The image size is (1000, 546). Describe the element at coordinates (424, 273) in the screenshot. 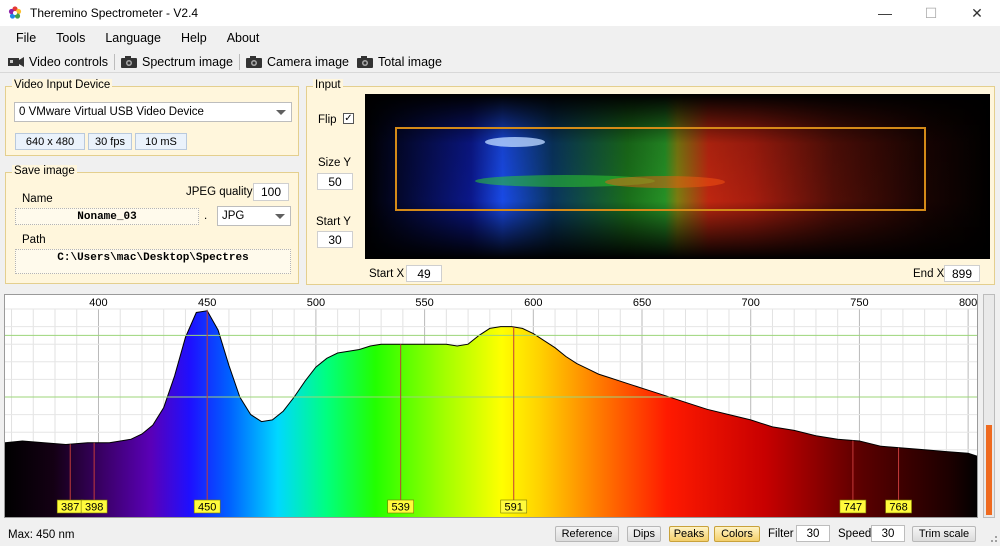

I see `start-x-input: 49` at that location.